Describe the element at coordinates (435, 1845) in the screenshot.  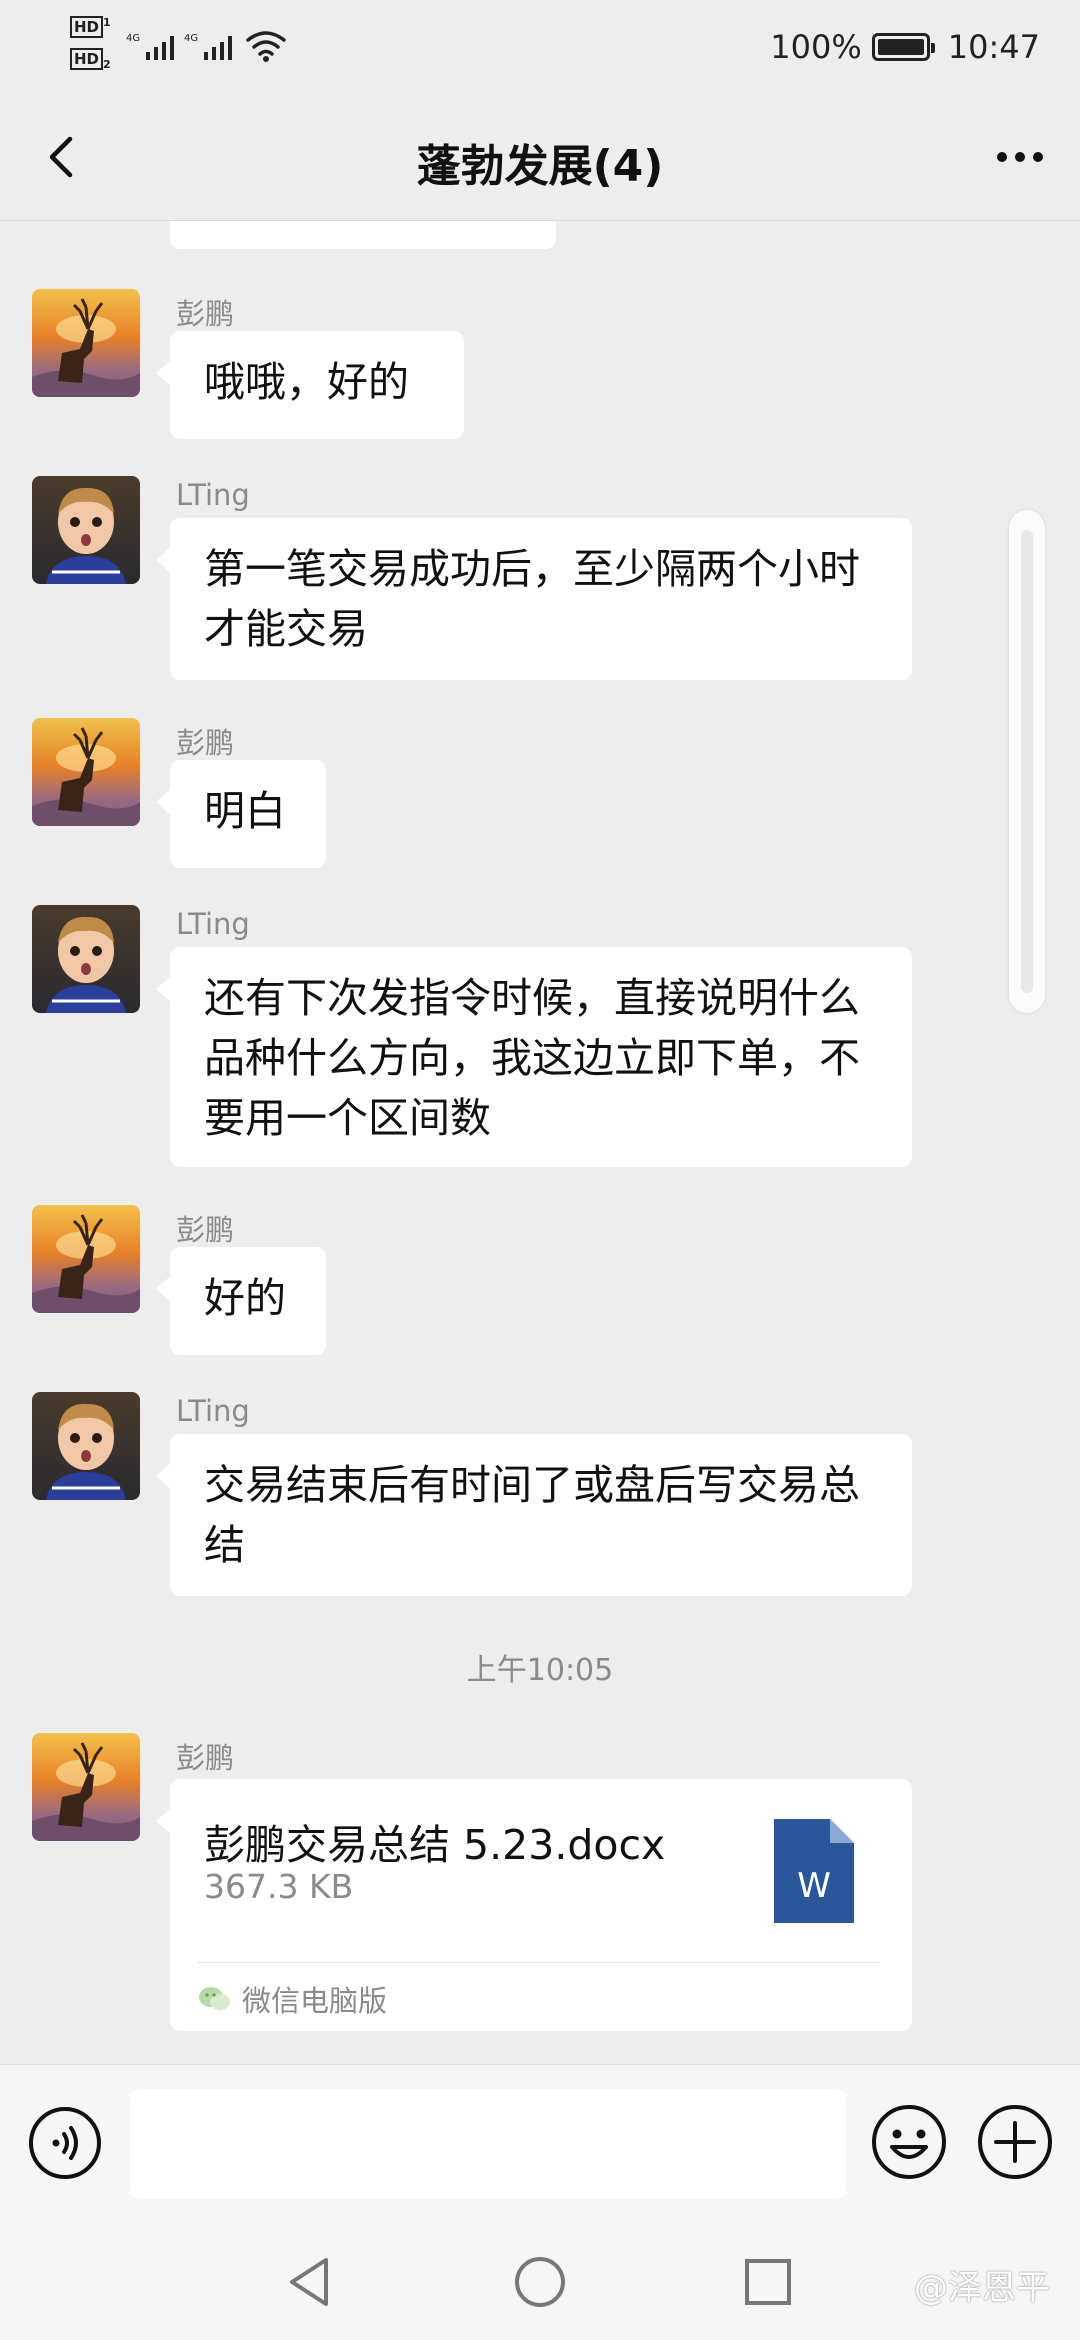
I see `file-name: 彭鹏交易总结 5.23.docx` at that location.